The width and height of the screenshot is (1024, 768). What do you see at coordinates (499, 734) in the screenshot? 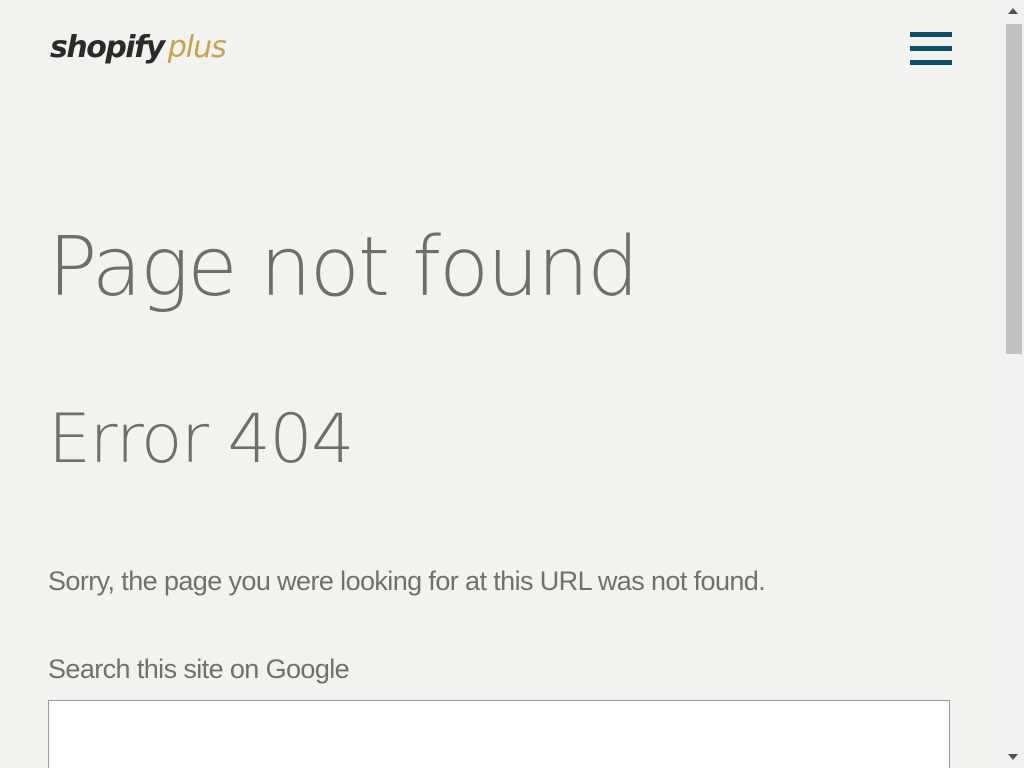
I see `google-search-input` at bounding box center [499, 734].